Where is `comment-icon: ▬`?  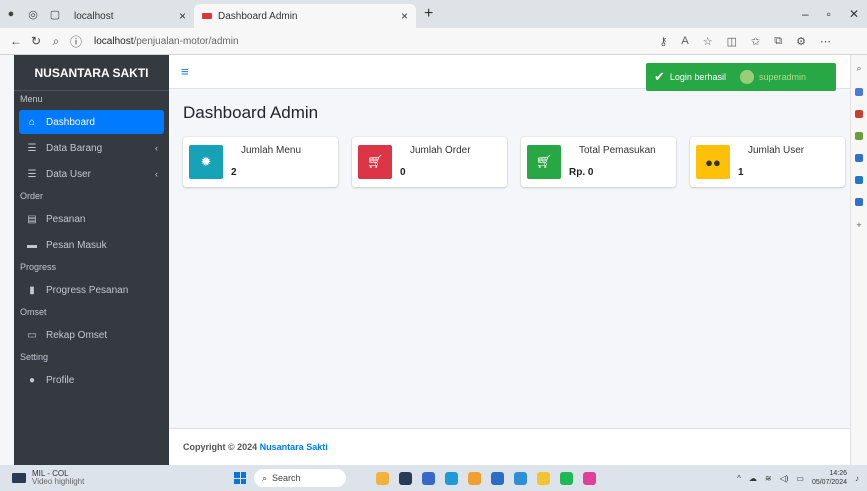
comment-icon: ▬ is located at coordinates (32, 245).